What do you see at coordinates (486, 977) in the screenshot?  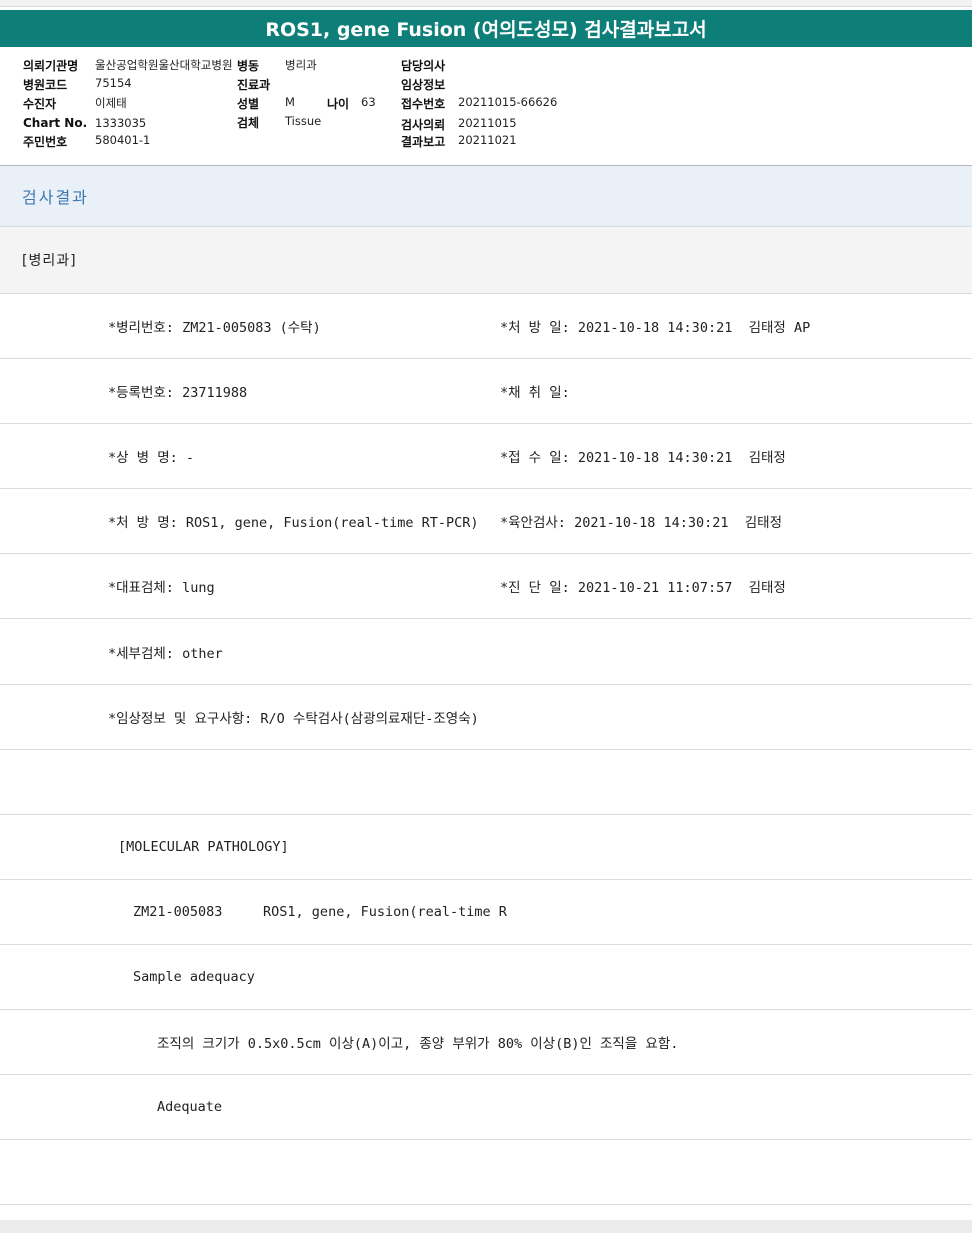 I see `result-row: Sample adequacy` at bounding box center [486, 977].